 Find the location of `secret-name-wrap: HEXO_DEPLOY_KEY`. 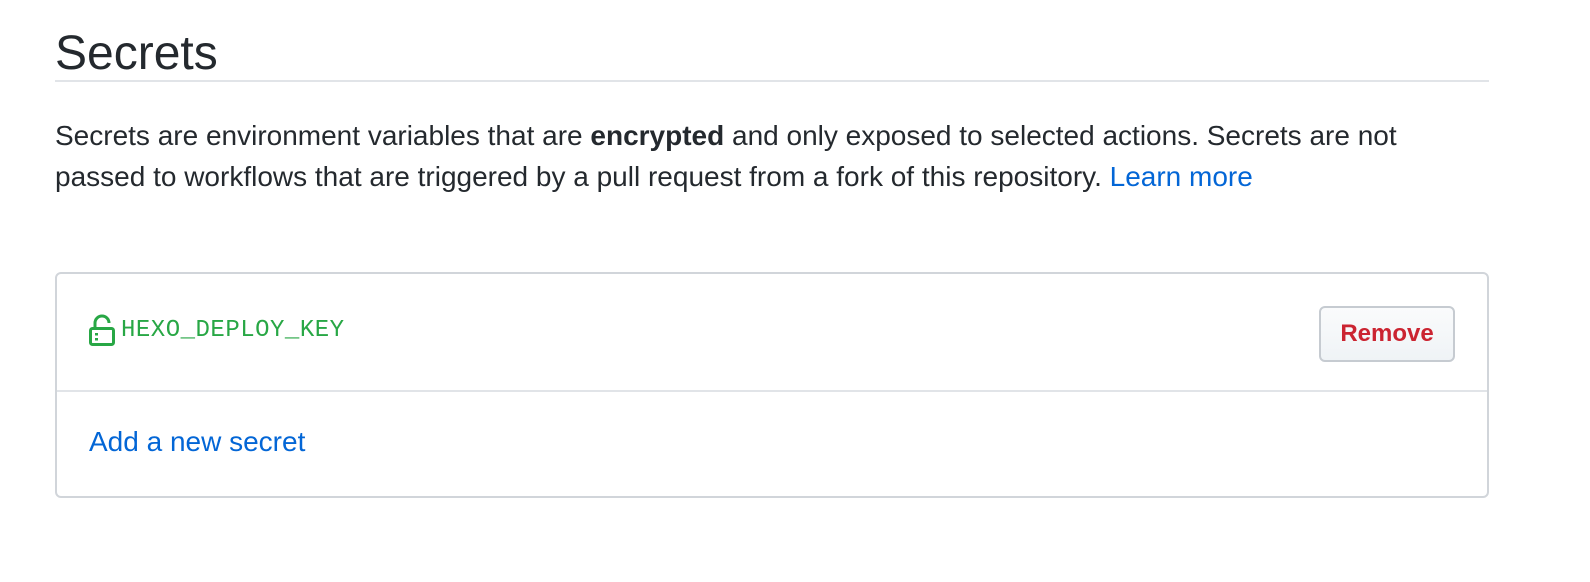

secret-name-wrap: HEXO_DEPLOY_KEY is located at coordinates (217, 330).